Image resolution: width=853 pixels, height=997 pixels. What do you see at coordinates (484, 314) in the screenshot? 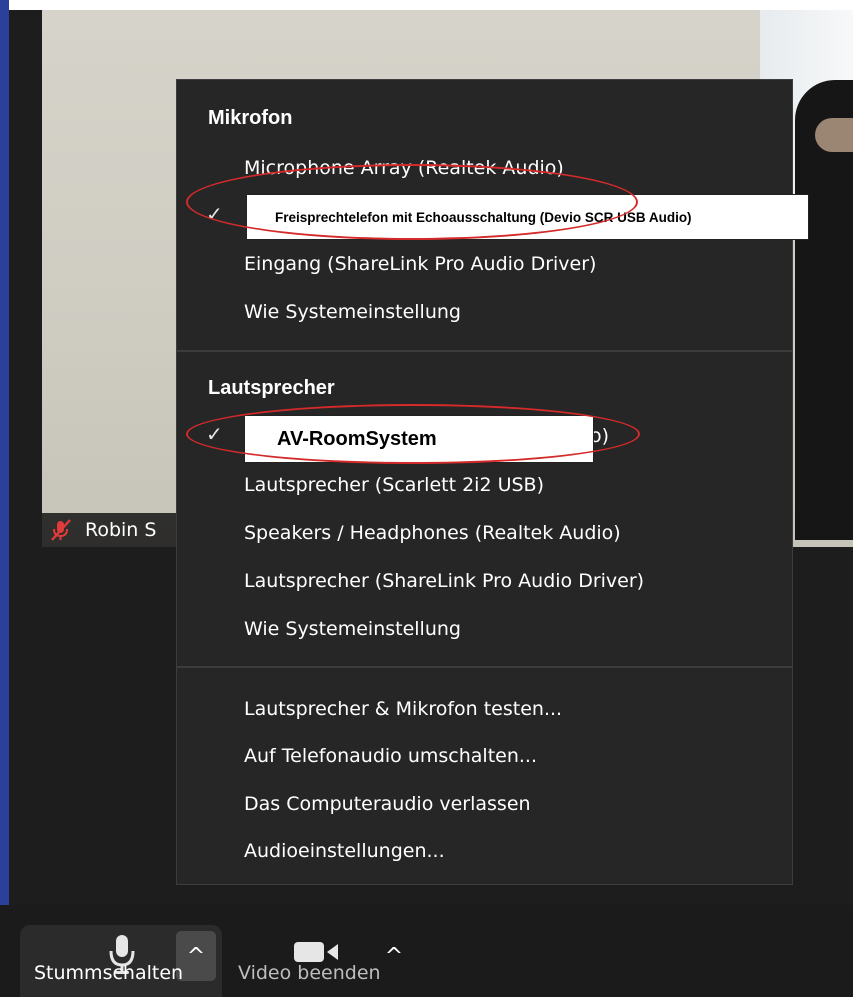
I see `mic-item-system: Wie Systemeinstellung` at bounding box center [484, 314].